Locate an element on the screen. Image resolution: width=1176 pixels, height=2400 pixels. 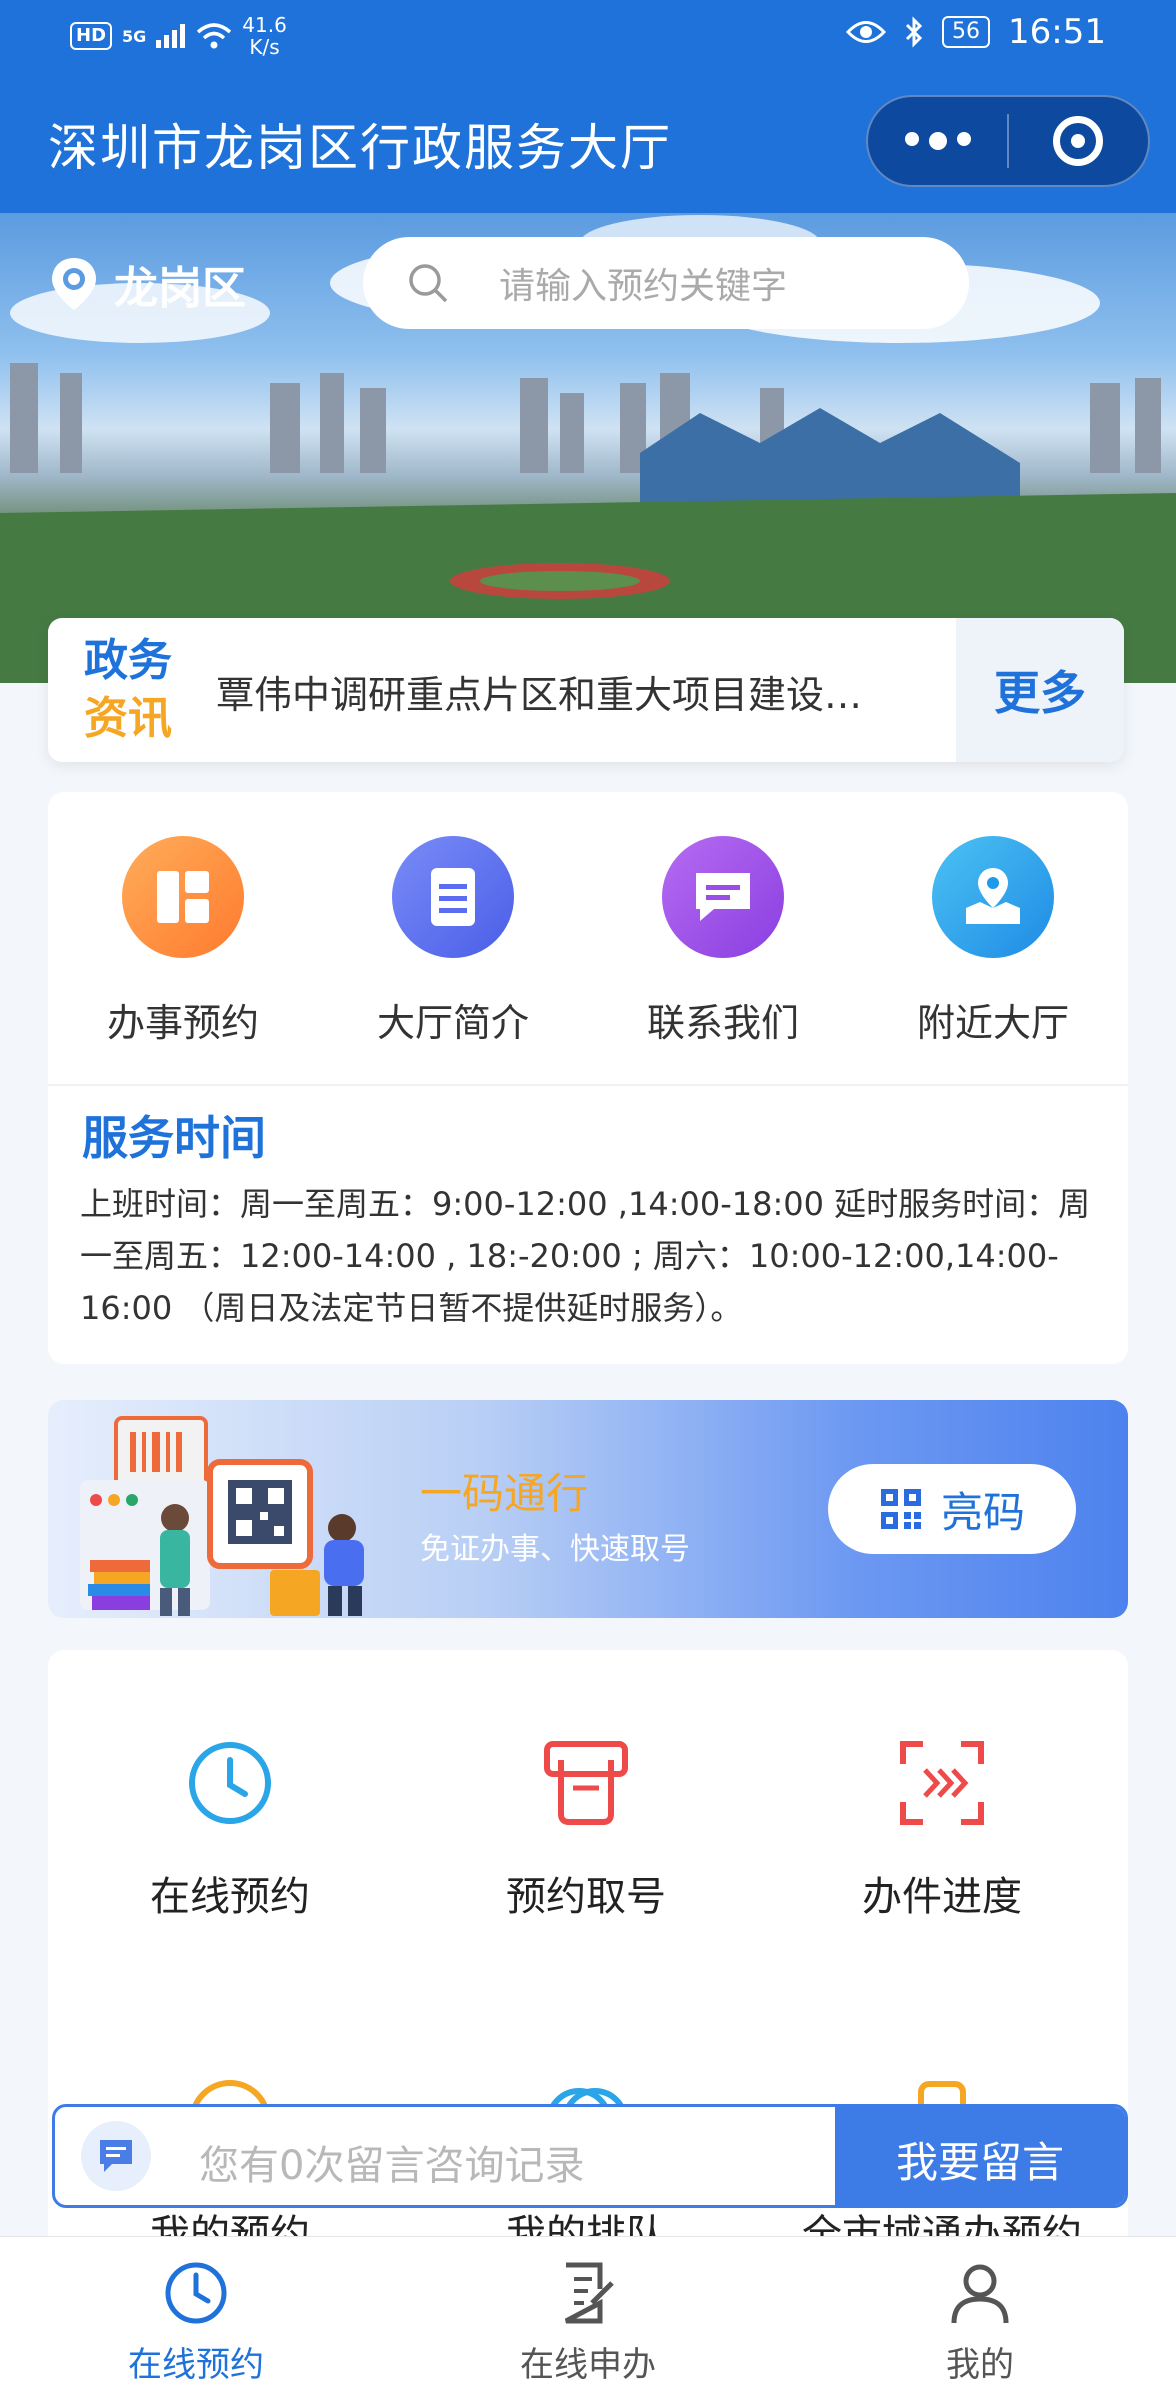
net-speed: 41.6 is located at coordinates (264, 25).